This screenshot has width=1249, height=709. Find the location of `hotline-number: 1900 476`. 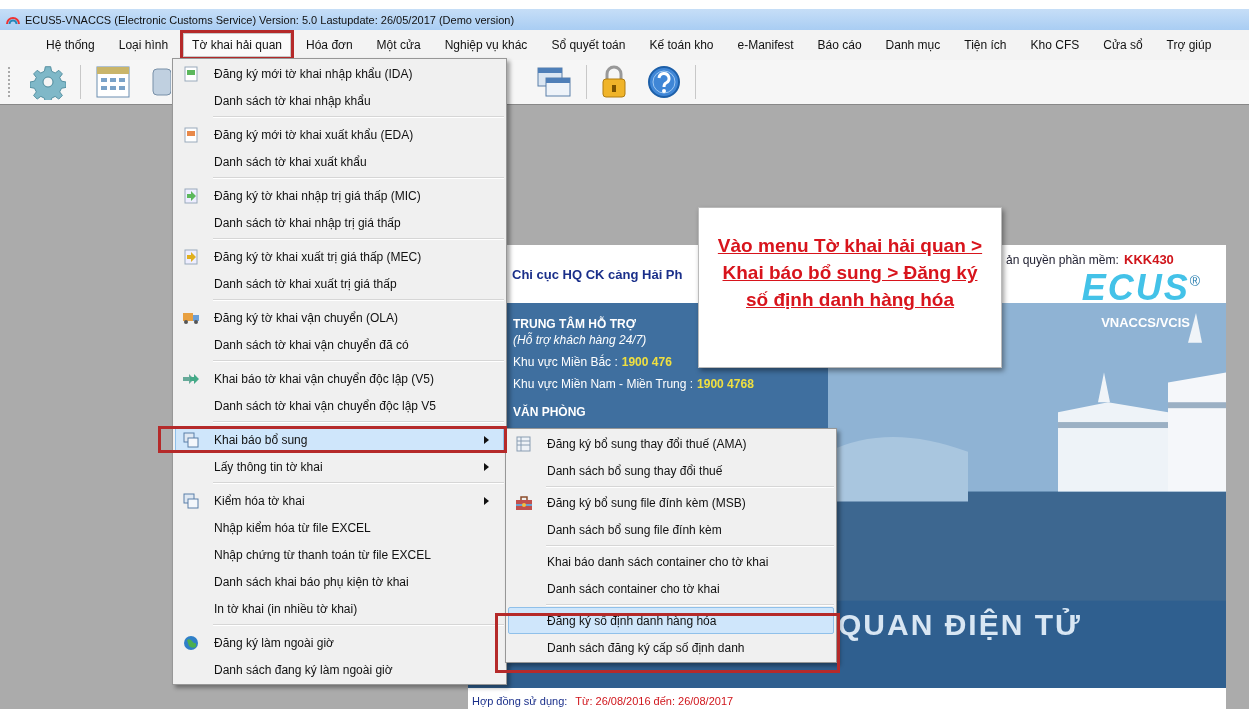

hotline-number: 1900 476 is located at coordinates (646, 362).